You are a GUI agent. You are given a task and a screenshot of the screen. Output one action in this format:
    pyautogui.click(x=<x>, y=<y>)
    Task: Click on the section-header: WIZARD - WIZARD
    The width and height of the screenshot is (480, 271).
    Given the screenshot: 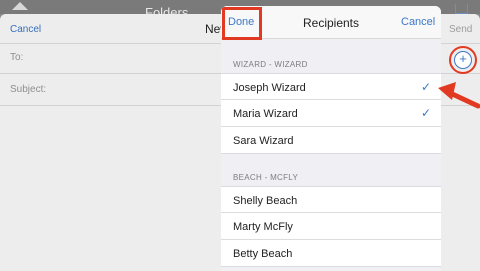 What is the action you would take?
    pyautogui.click(x=270, y=64)
    